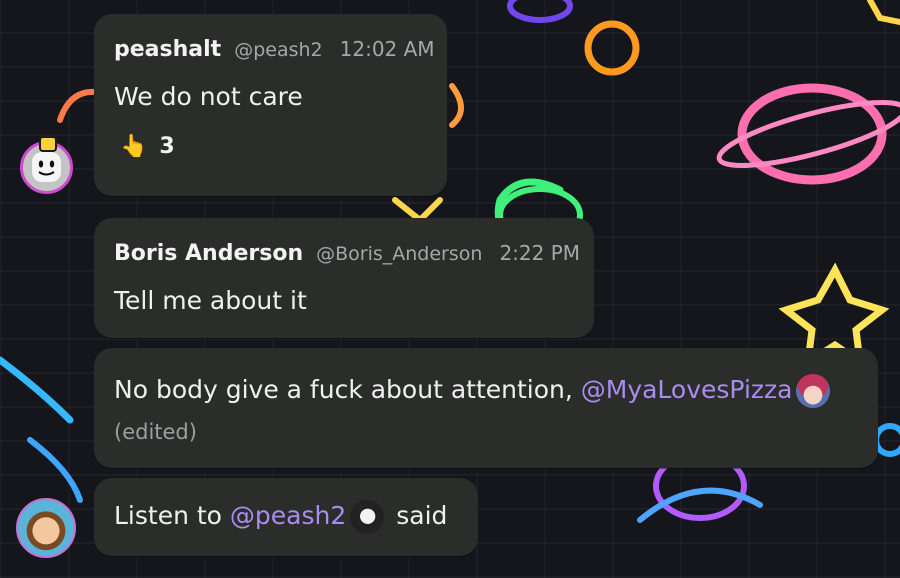  I want to click on reaction-pill: 👆 3, so click(147, 146).